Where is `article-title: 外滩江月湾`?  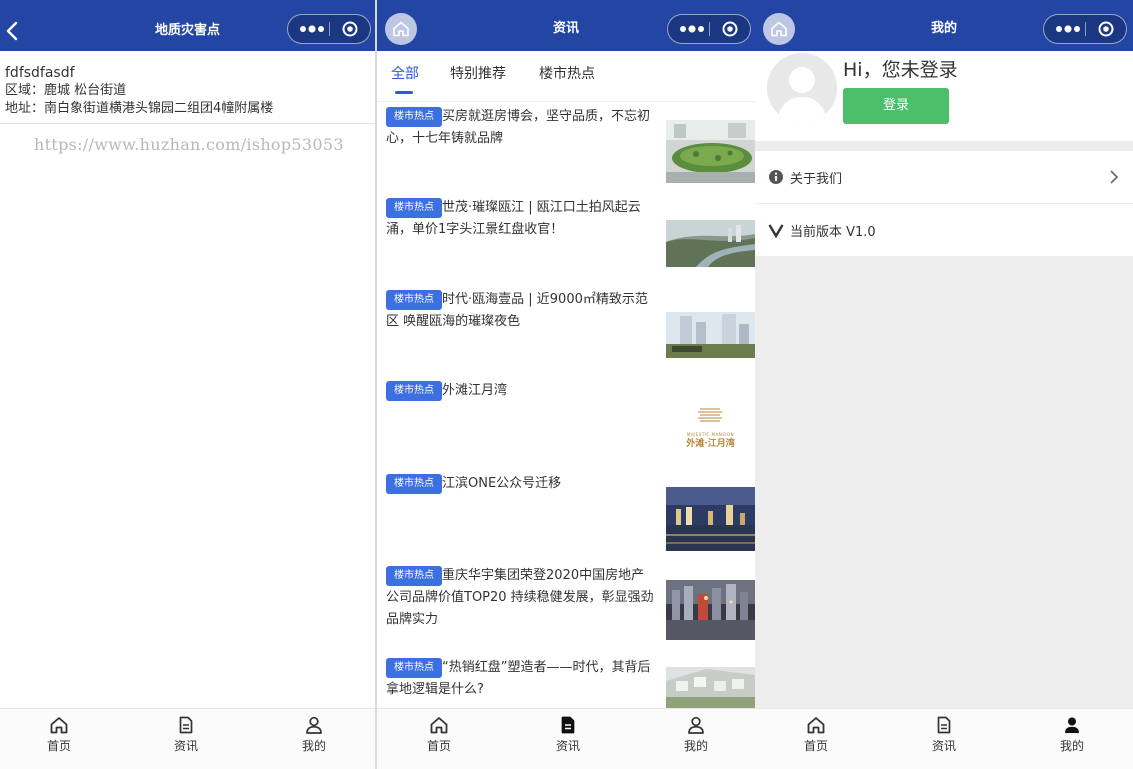
article-title: 外滩江月湾 is located at coordinates (475, 390).